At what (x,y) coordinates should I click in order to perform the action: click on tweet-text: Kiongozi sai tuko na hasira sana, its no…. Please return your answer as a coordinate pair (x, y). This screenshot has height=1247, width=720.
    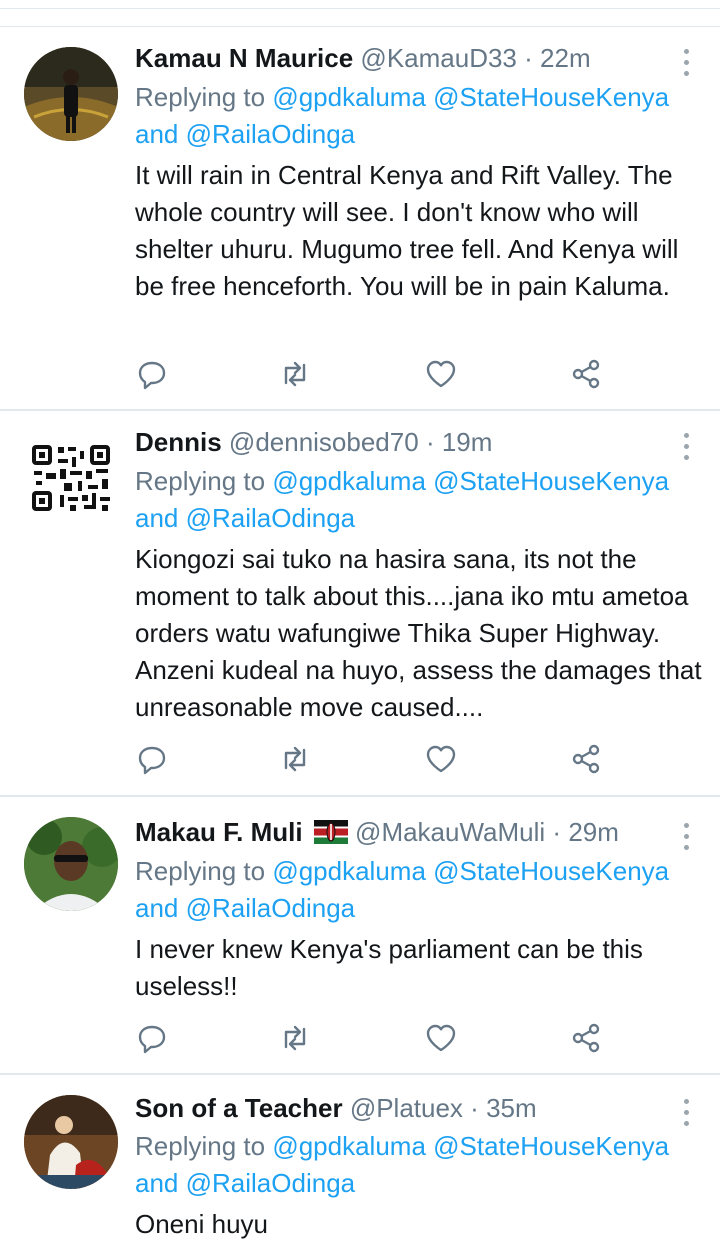
    Looking at the image, I should click on (418, 633).